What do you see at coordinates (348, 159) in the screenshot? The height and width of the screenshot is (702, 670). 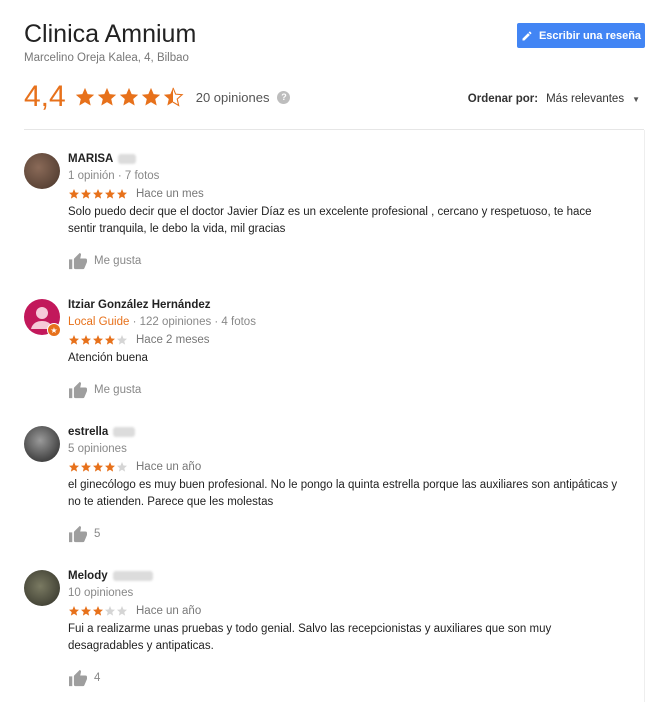 I see `reviewer-name: MARISA` at bounding box center [348, 159].